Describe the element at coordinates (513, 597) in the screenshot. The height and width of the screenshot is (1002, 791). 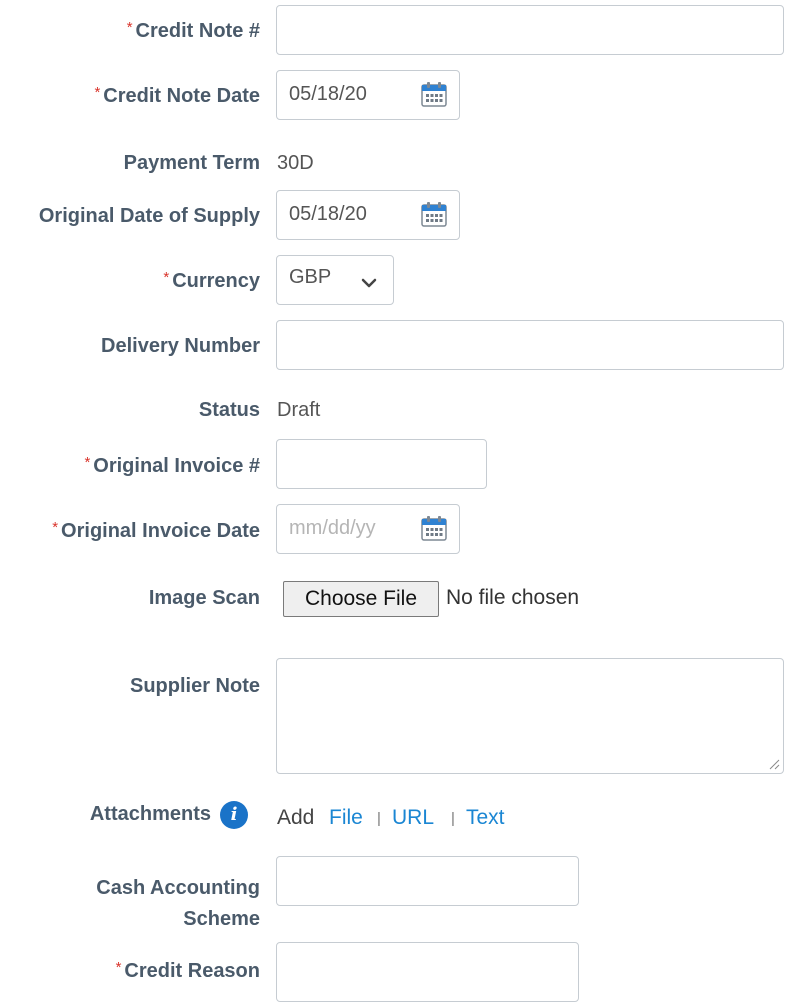
I see `file-status-text: No file chosen` at that location.